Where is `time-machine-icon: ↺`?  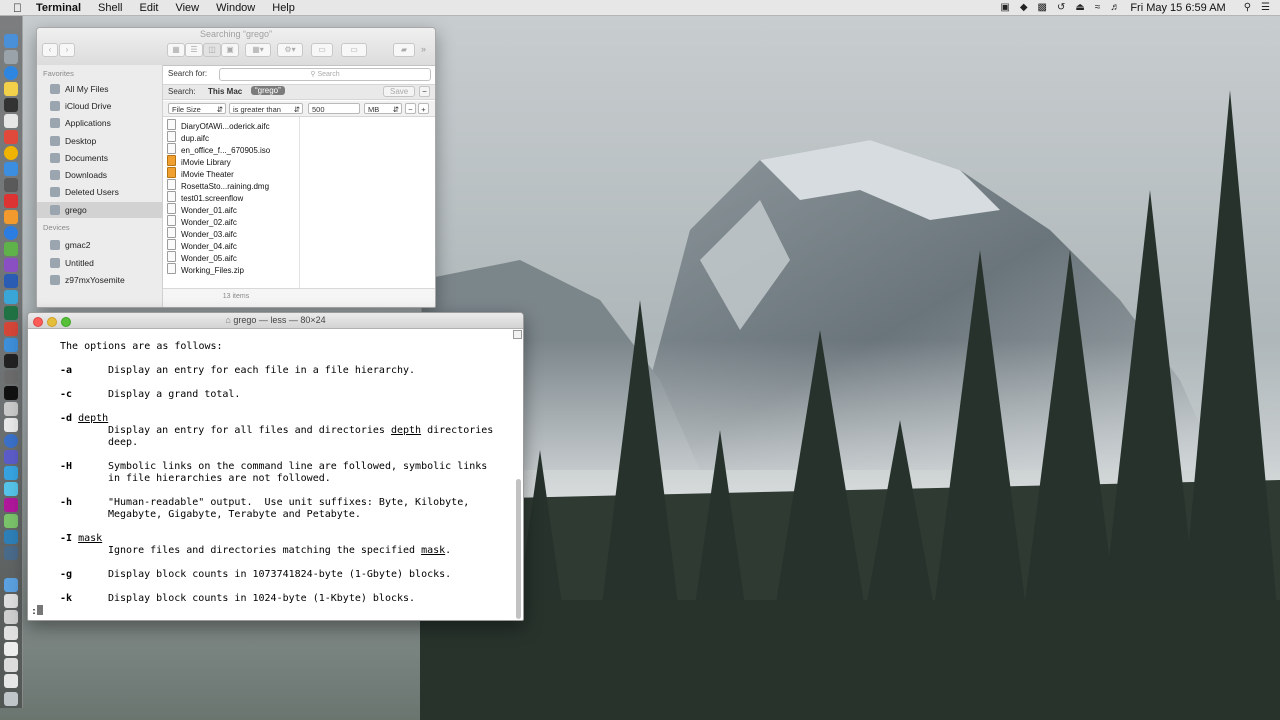 time-machine-icon: ↺ is located at coordinates (1061, 7).